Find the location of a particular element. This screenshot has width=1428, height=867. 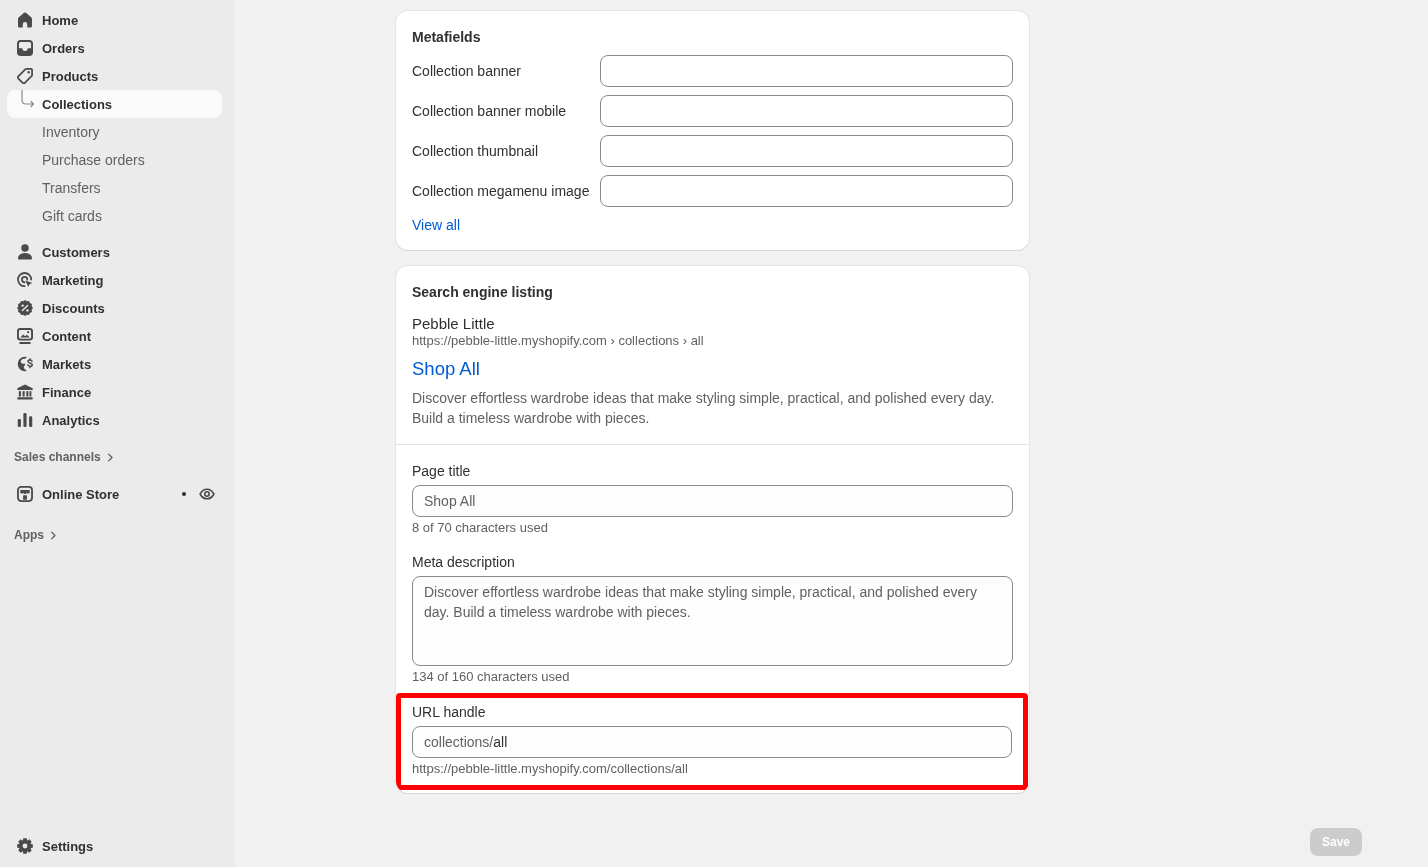

character-count: 8 of 70 characters used is located at coordinates (480, 528).